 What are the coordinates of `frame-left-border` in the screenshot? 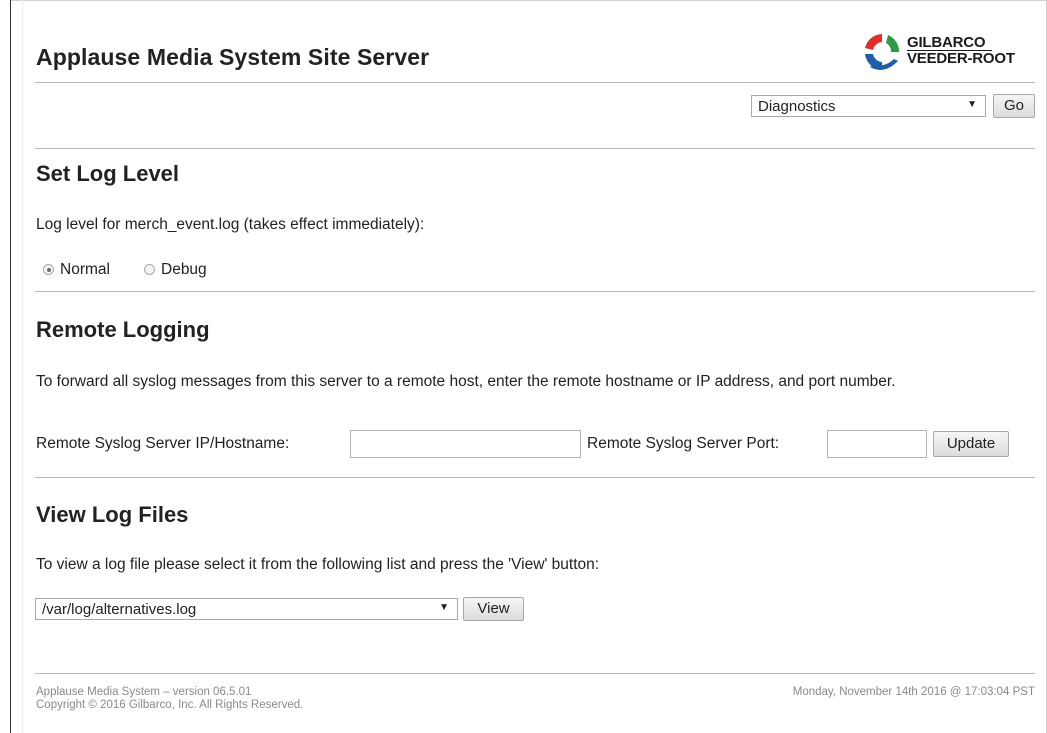 It's located at (10, 366).